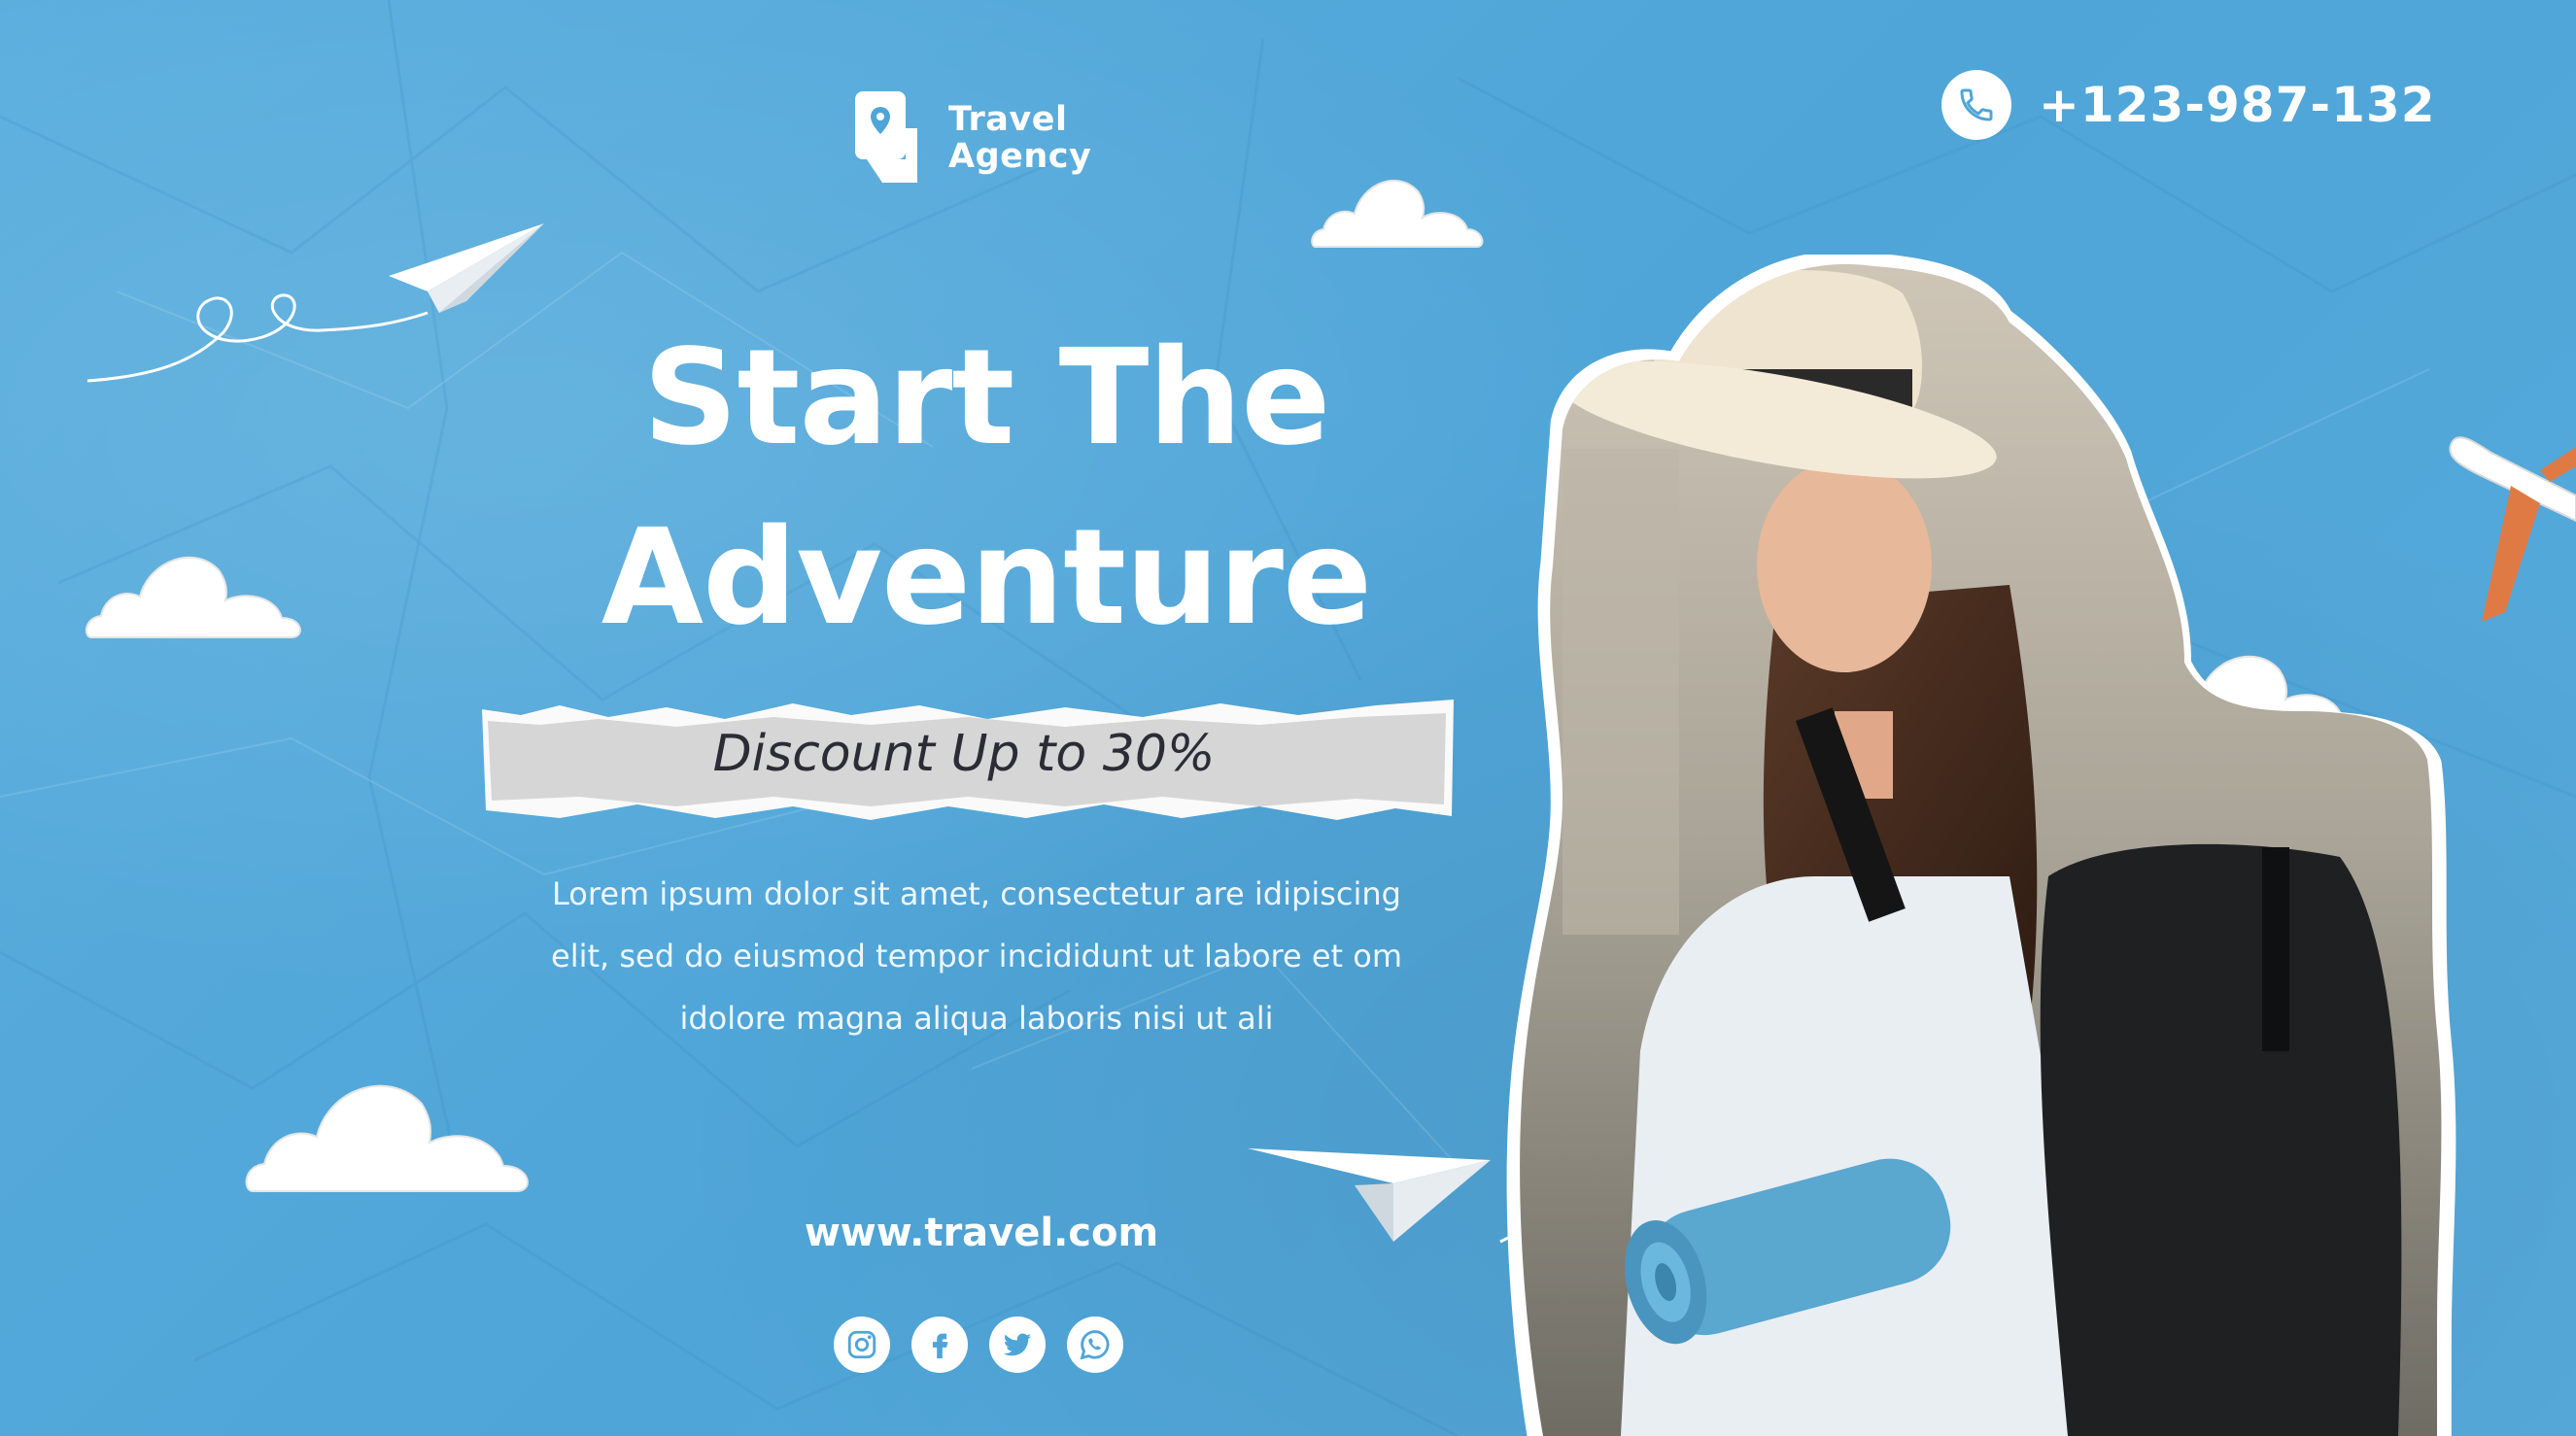 The image size is (2576, 1436). I want to click on headline-line2: Adventure, so click(986, 578).